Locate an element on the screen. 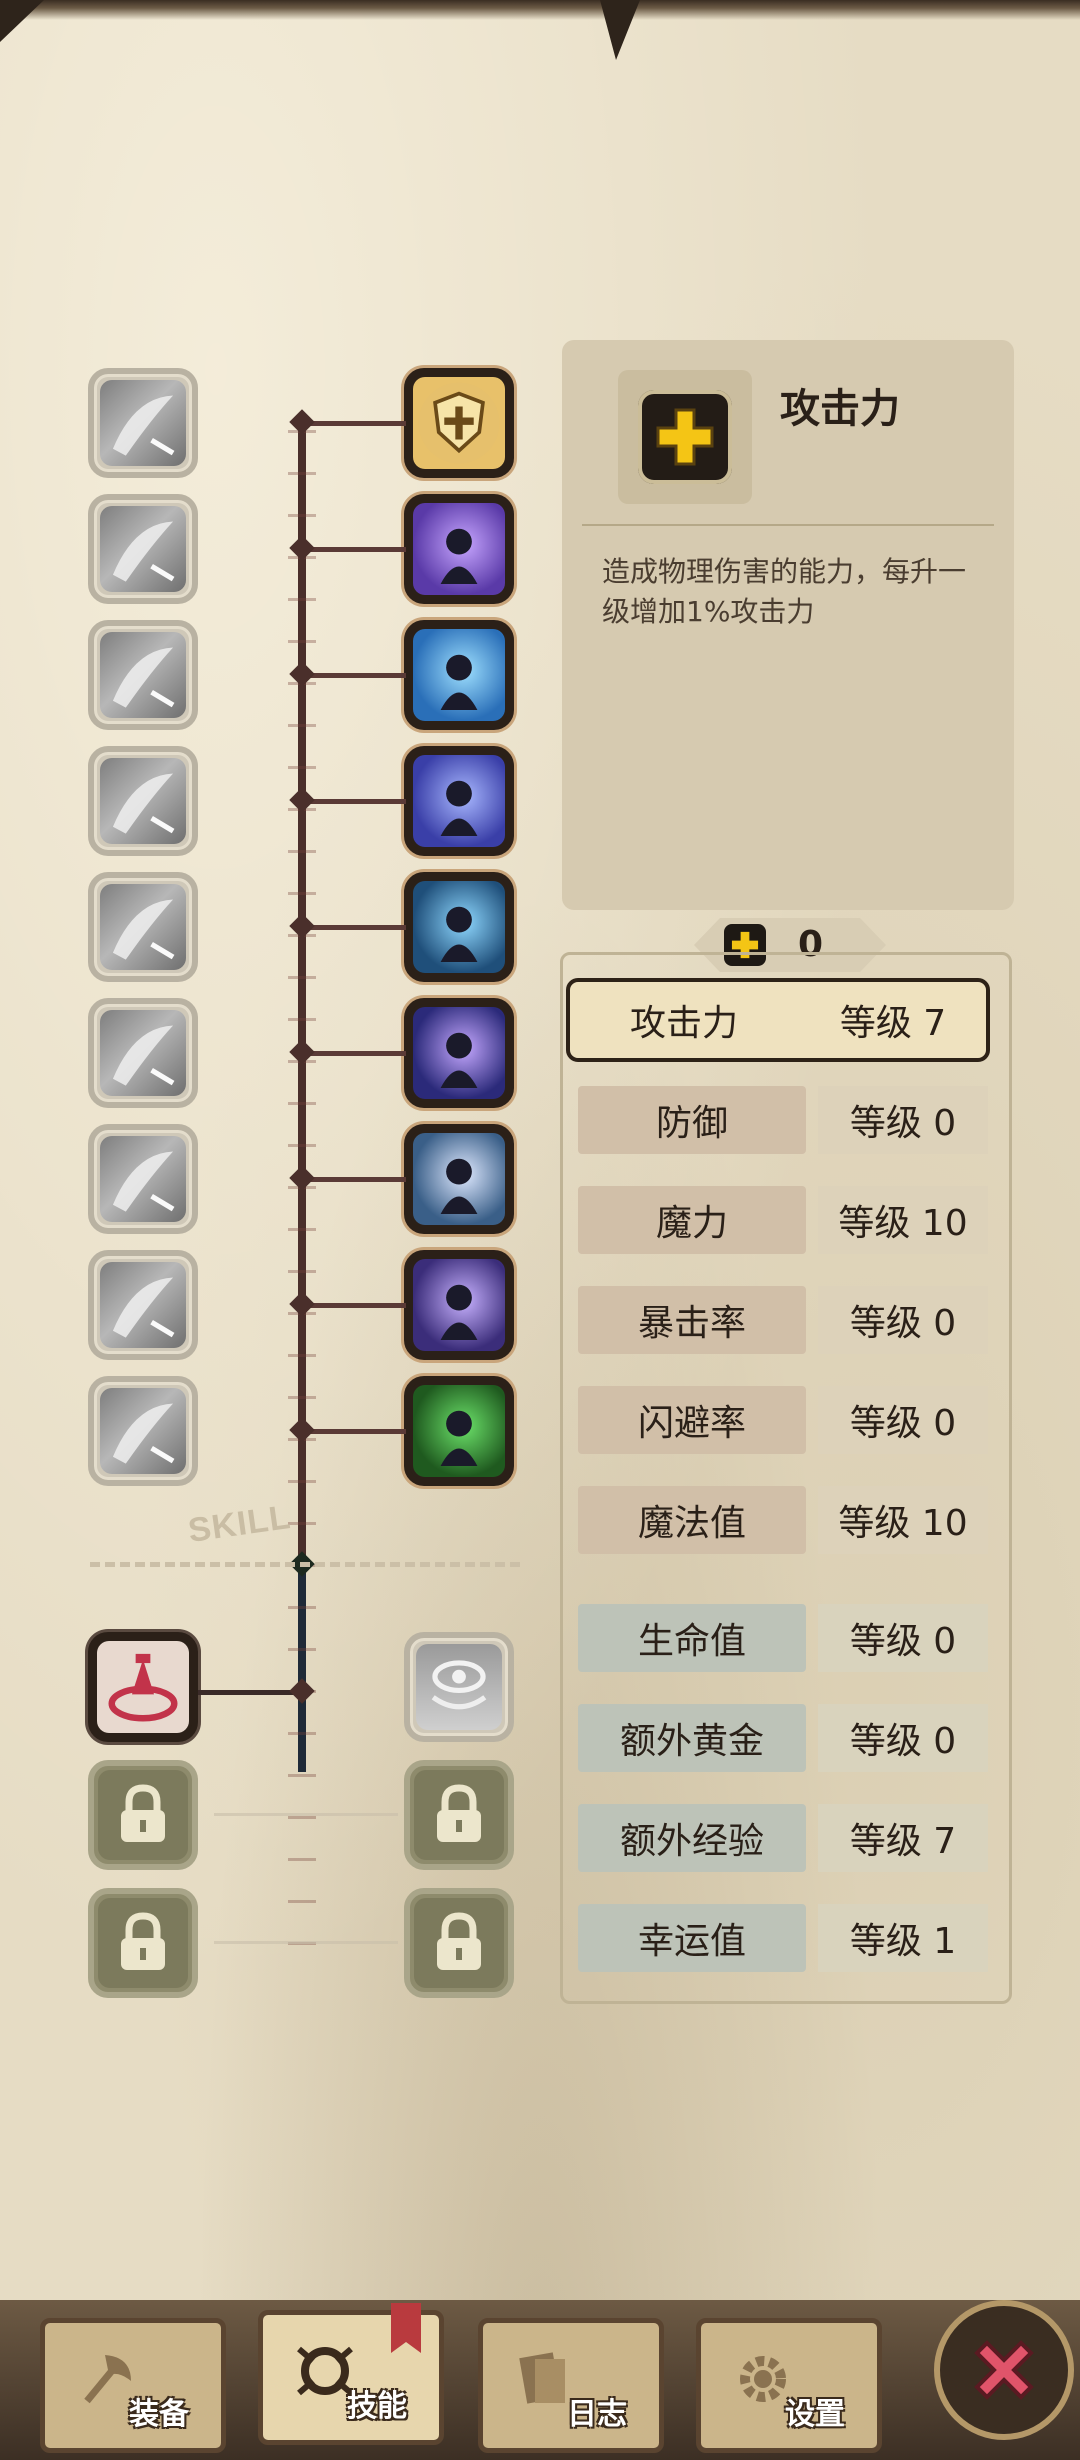 The height and width of the screenshot is (2460, 1080). sword-slash-icon is located at coordinates (143, 423).